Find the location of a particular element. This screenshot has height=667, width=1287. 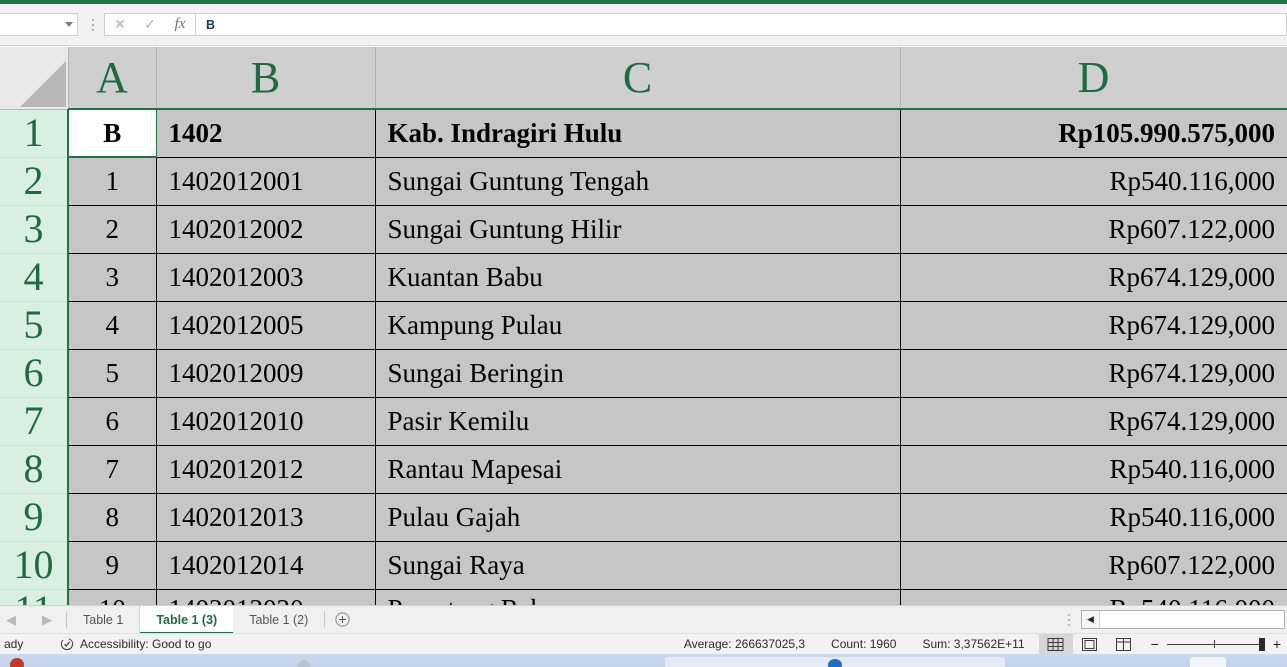

row-header: 11 is located at coordinates (34, 597).